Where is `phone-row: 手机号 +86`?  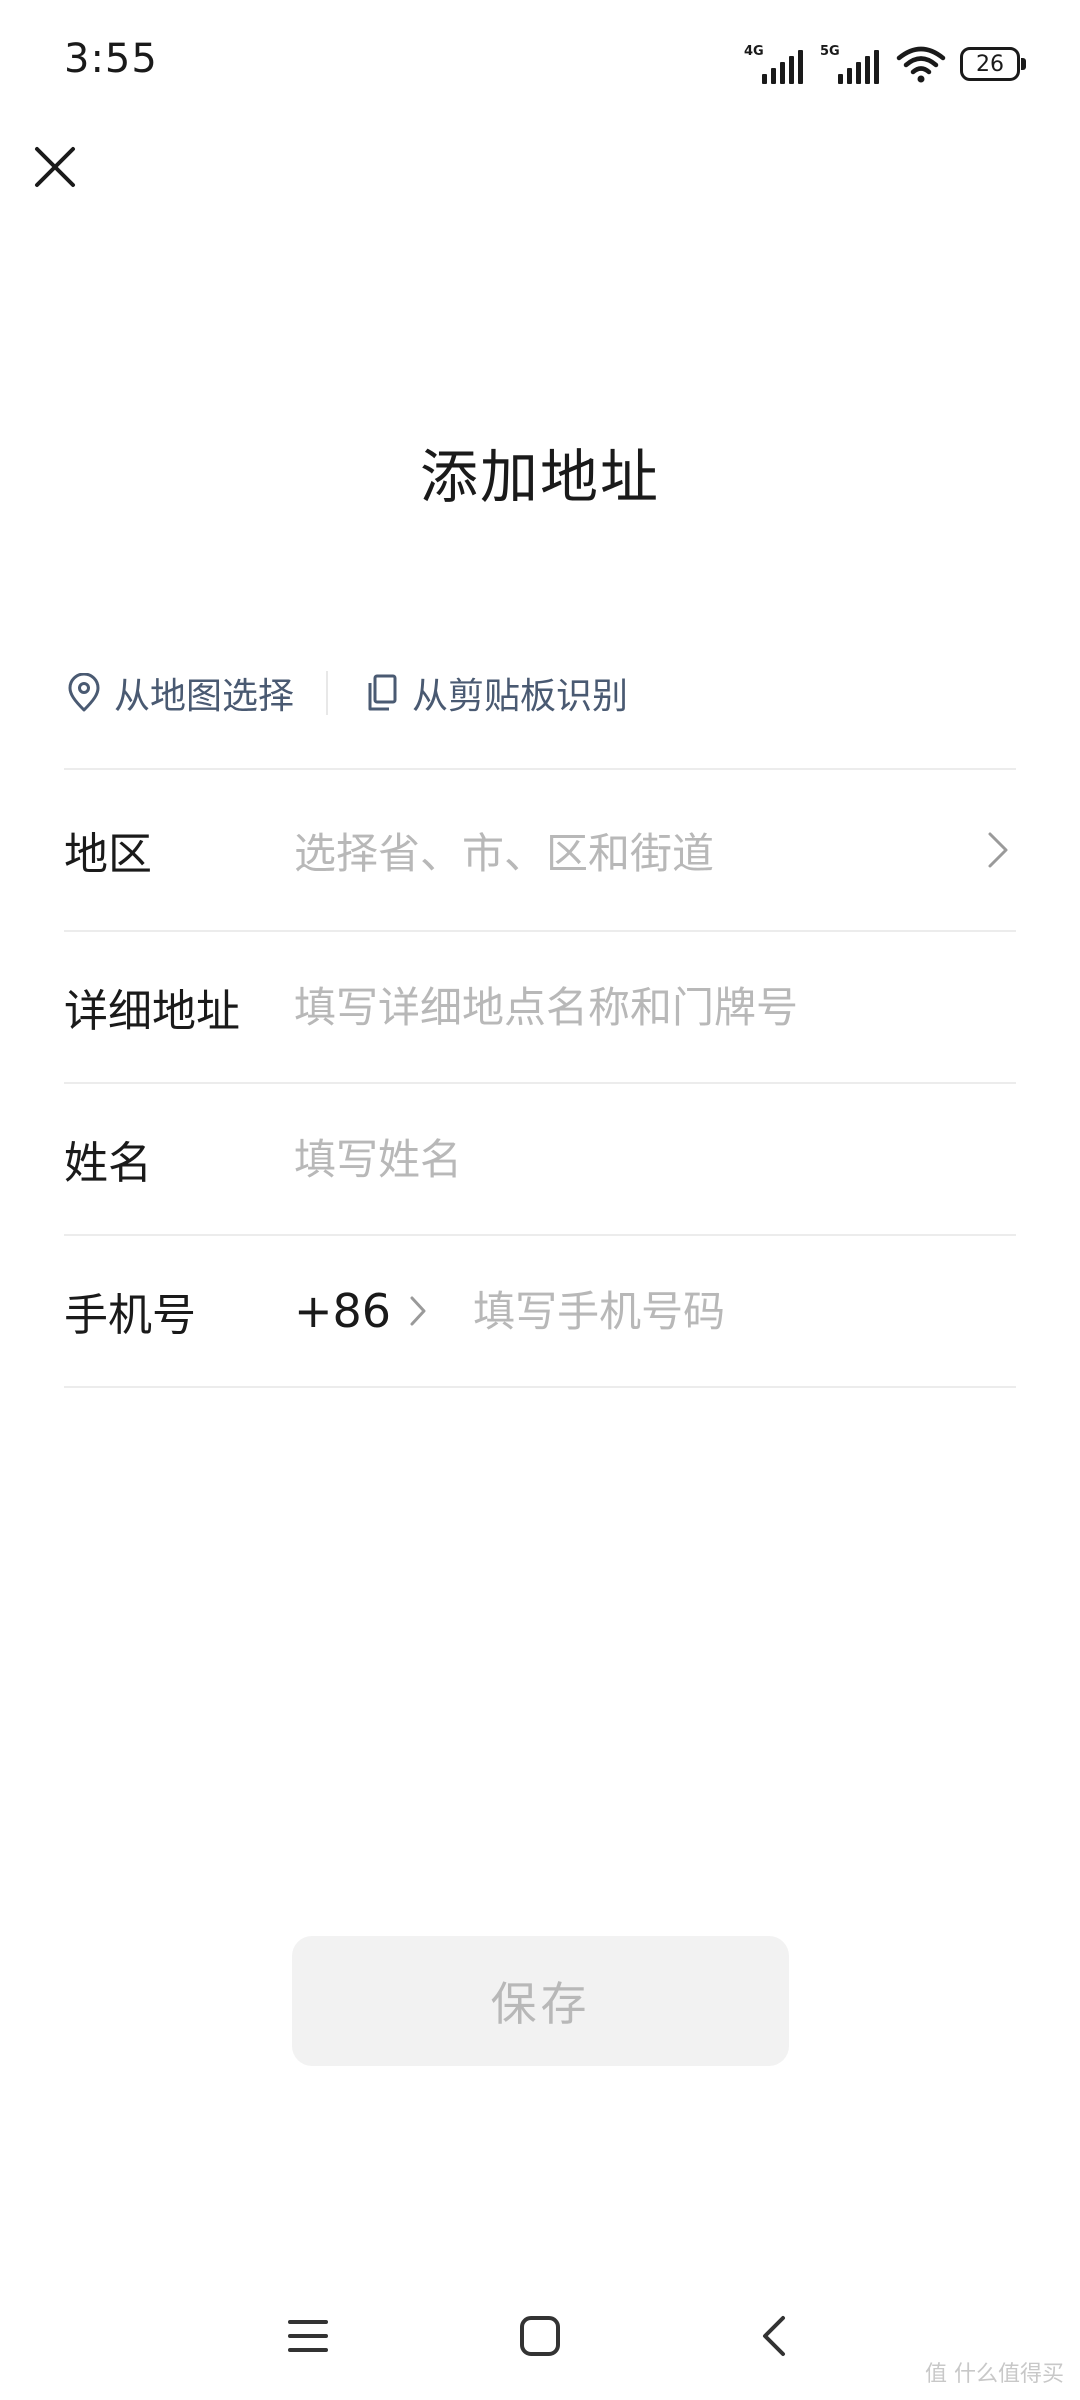
phone-row: 手机号 +86 is located at coordinates (540, 1311).